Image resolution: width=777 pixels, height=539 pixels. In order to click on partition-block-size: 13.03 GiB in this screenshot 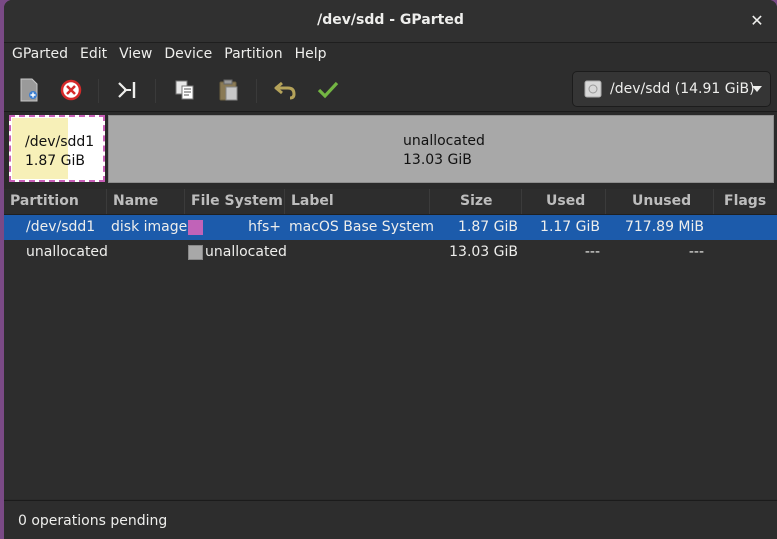, I will do `click(437, 160)`.